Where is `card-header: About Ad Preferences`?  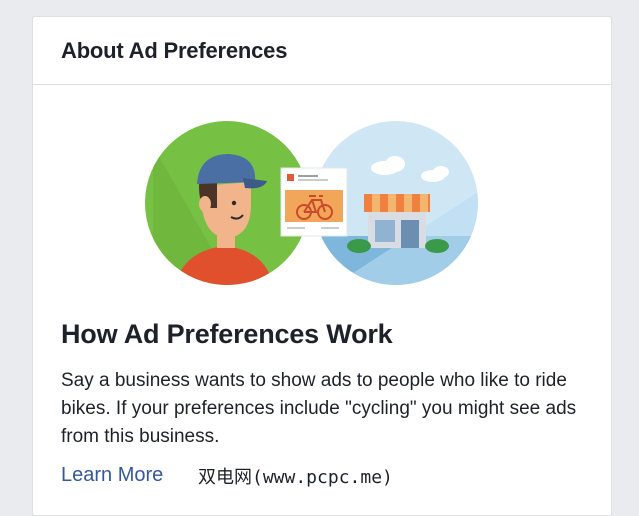
card-header: About Ad Preferences is located at coordinates (322, 51).